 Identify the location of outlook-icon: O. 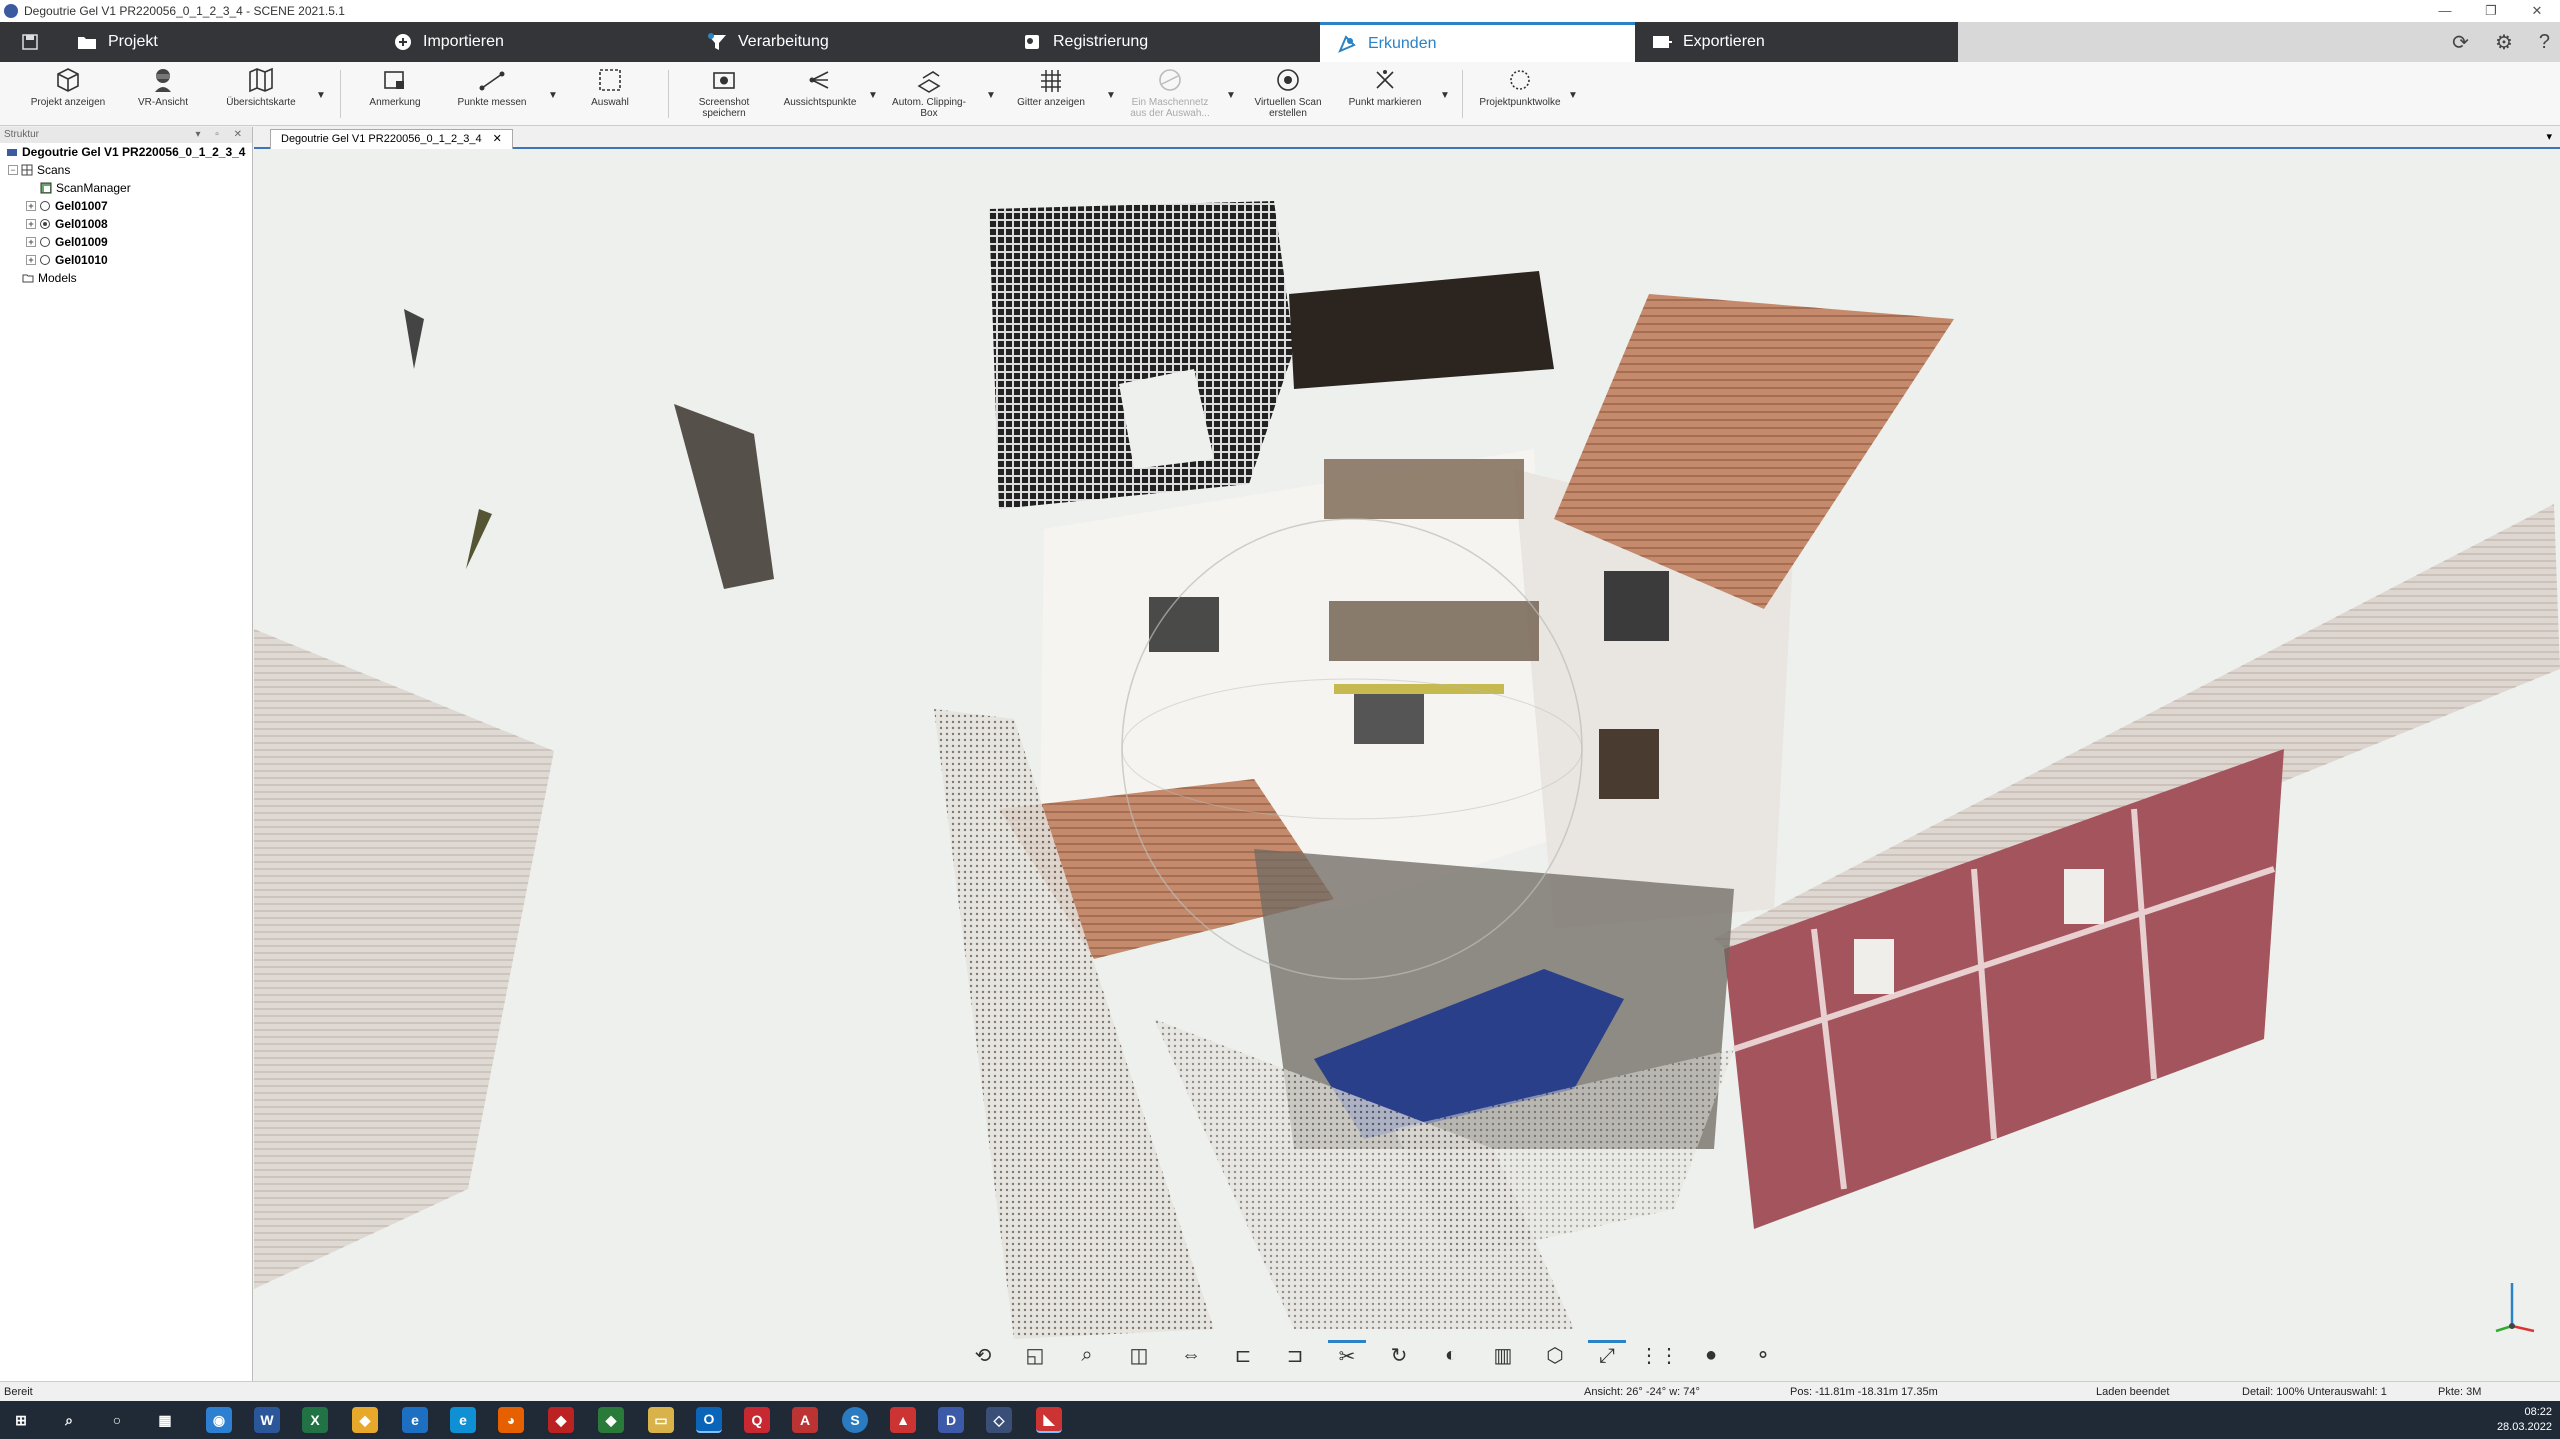
(709, 1420).